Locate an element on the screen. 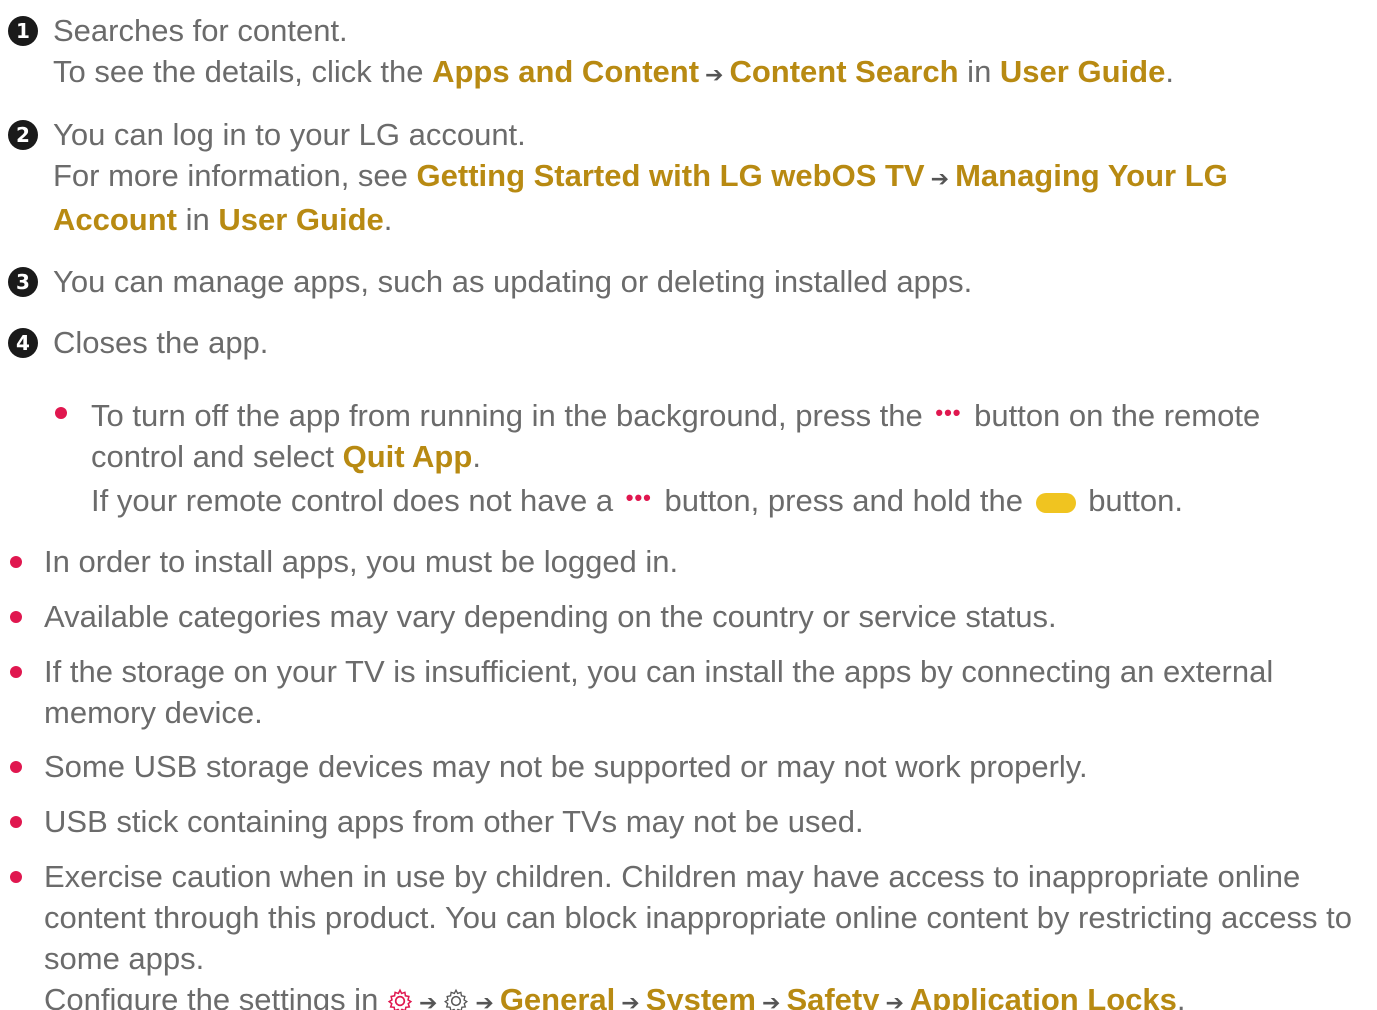 The height and width of the screenshot is (1010, 1377). link-application-locks: Application Locks is located at coordinates (1043, 996).